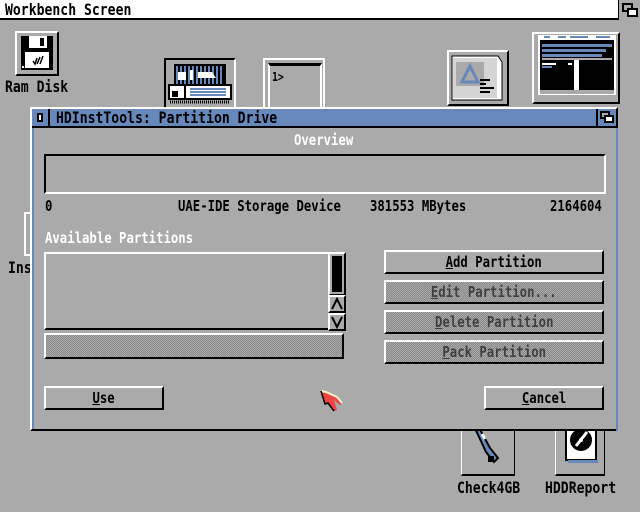 Image resolution: width=640 pixels, height=512 pixels. What do you see at coordinates (119, 238) in the screenshot?
I see `available-partitions-label: Available Partitions` at bounding box center [119, 238].